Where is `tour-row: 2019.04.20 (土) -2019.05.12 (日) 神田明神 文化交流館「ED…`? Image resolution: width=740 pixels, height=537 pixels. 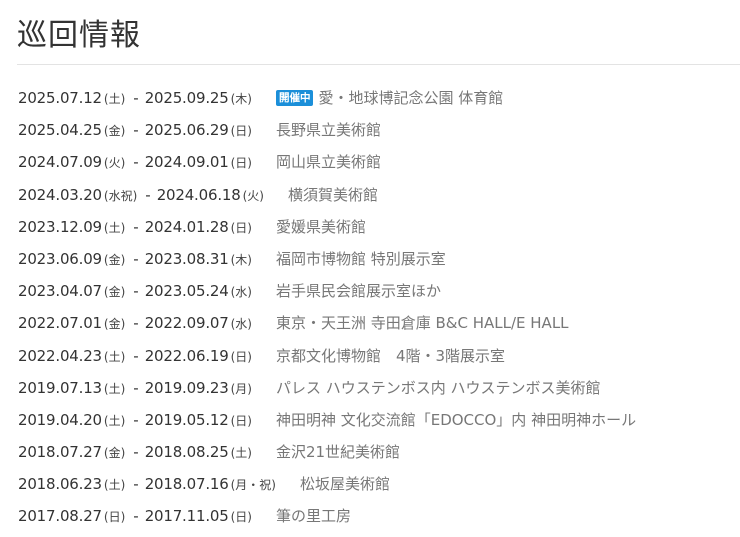 tour-row: 2019.04.20 (土) -2019.05.12 (日) 神田明神 文化交流館「ED… is located at coordinates (327, 424).